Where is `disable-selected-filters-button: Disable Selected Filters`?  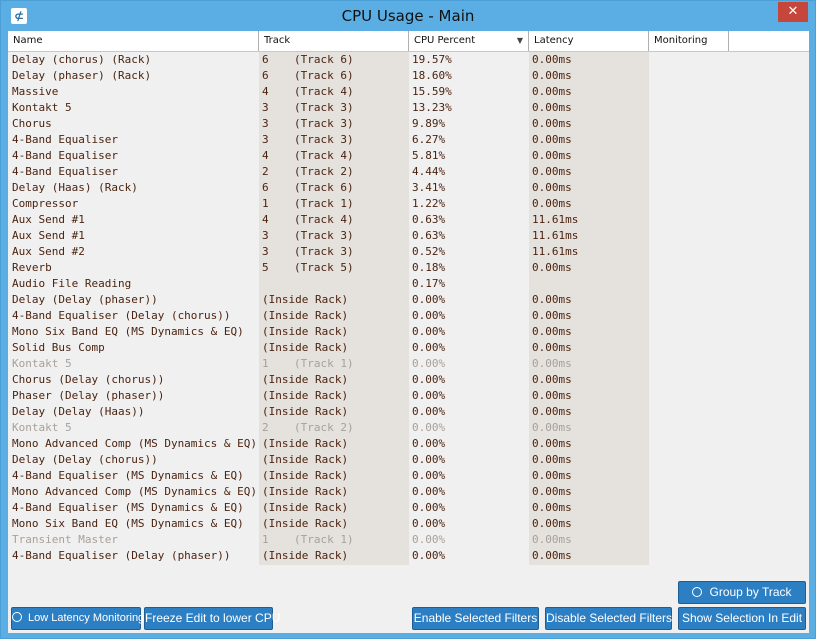
disable-selected-filters-button: Disable Selected Filters is located at coordinates (608, 618).